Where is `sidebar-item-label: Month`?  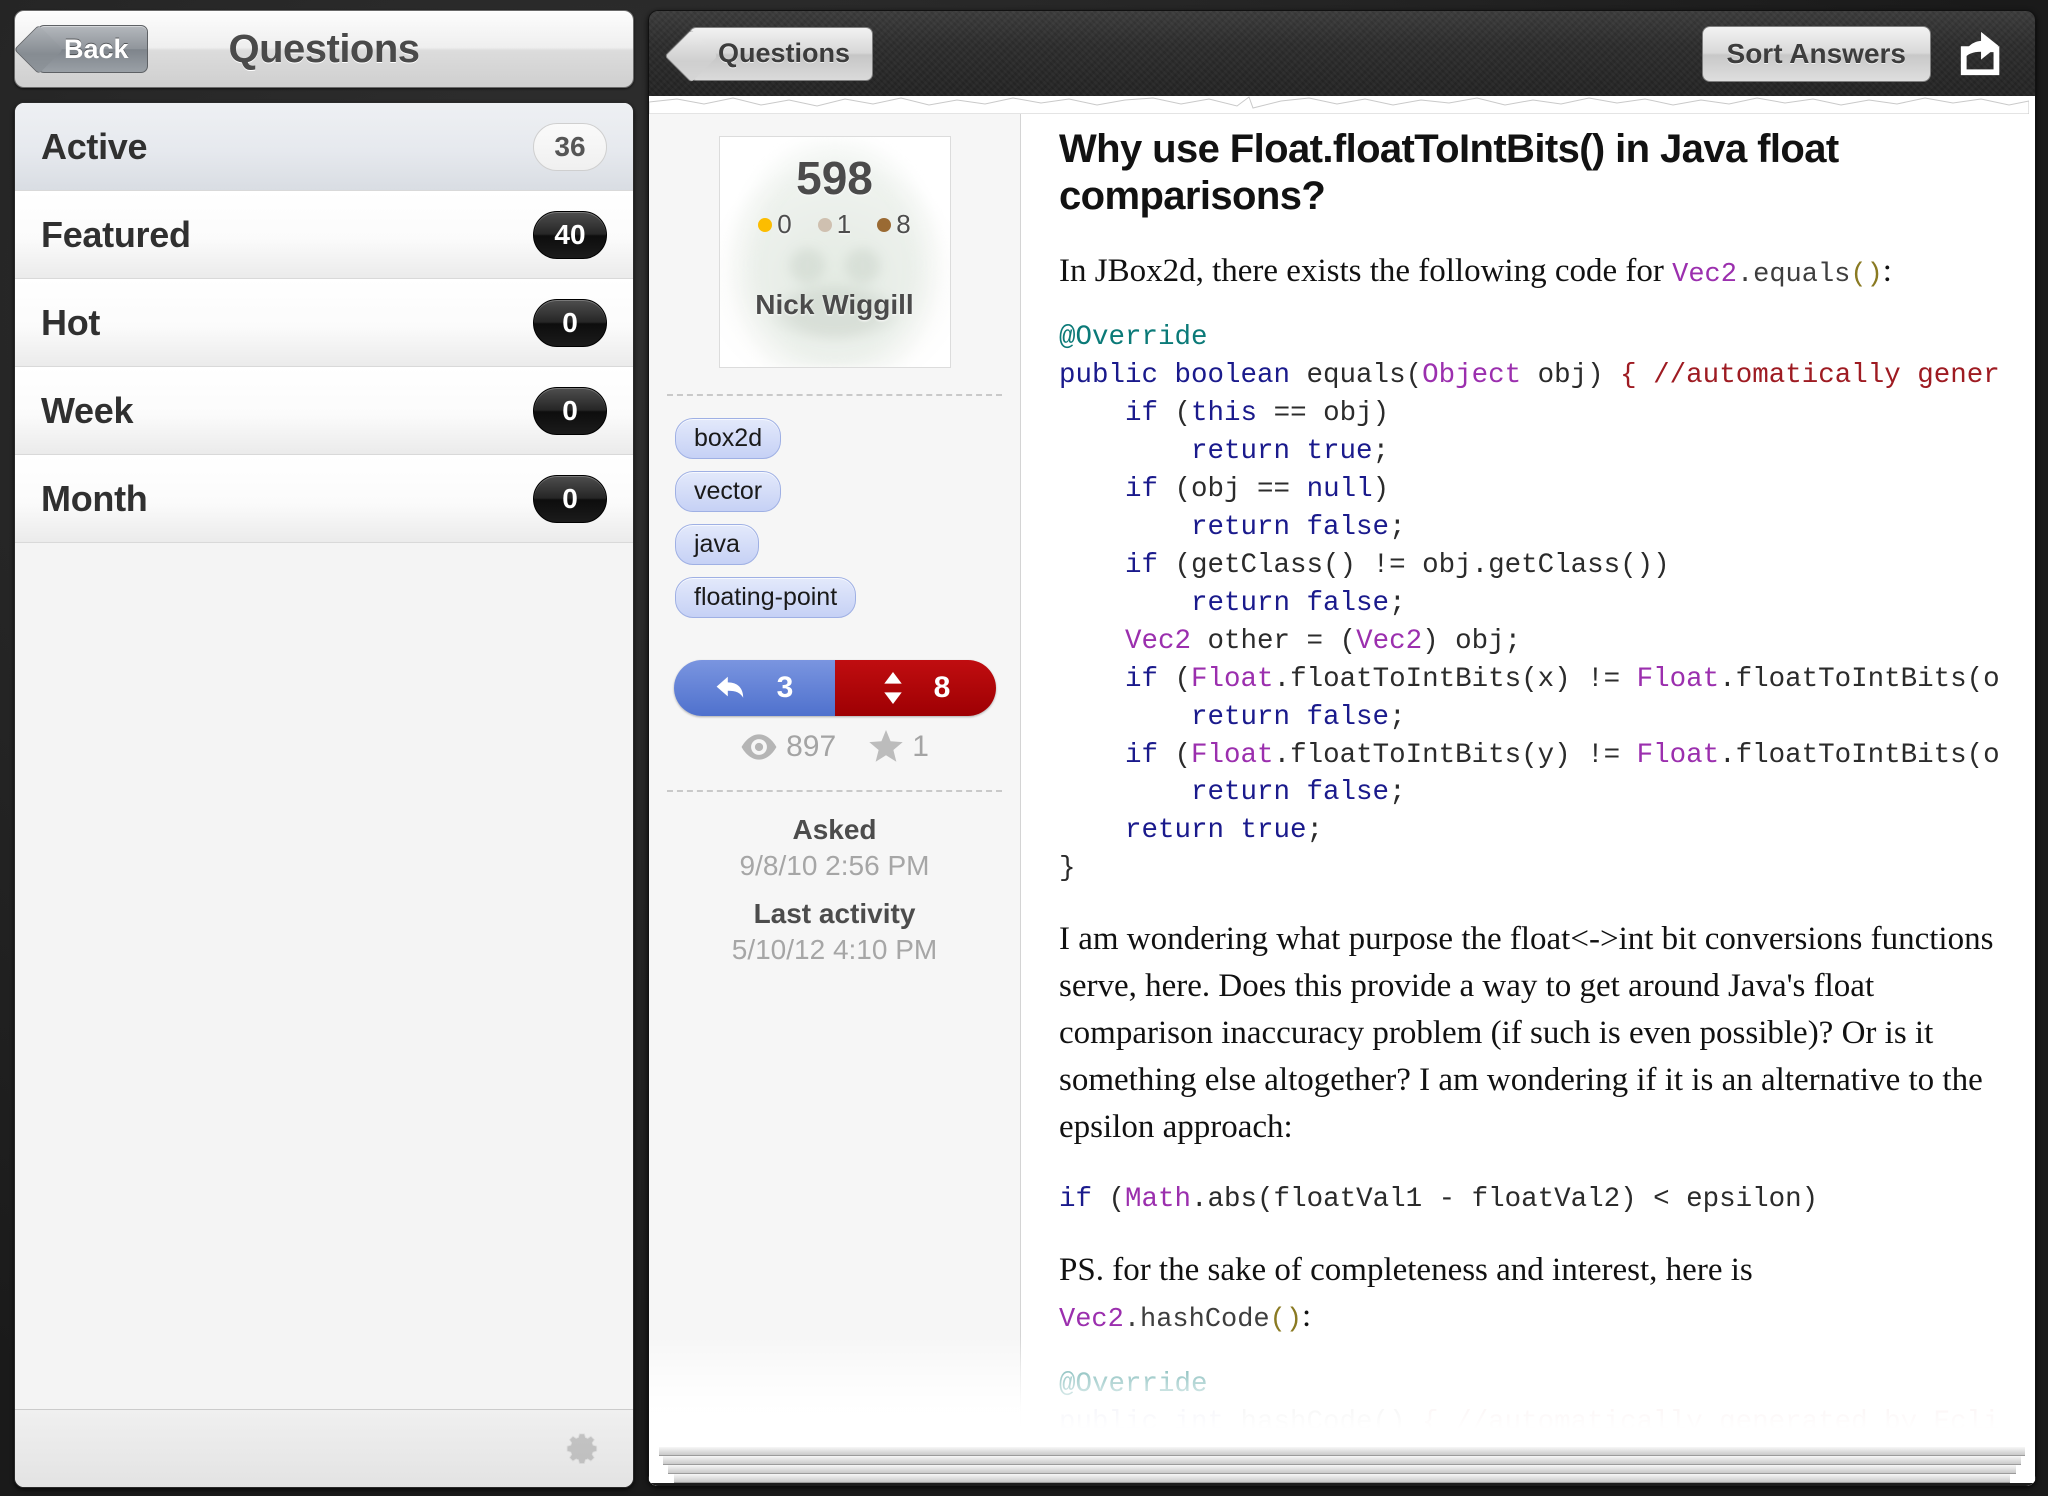
sidebar-item-label: Month is located at coordinates (94, 498).